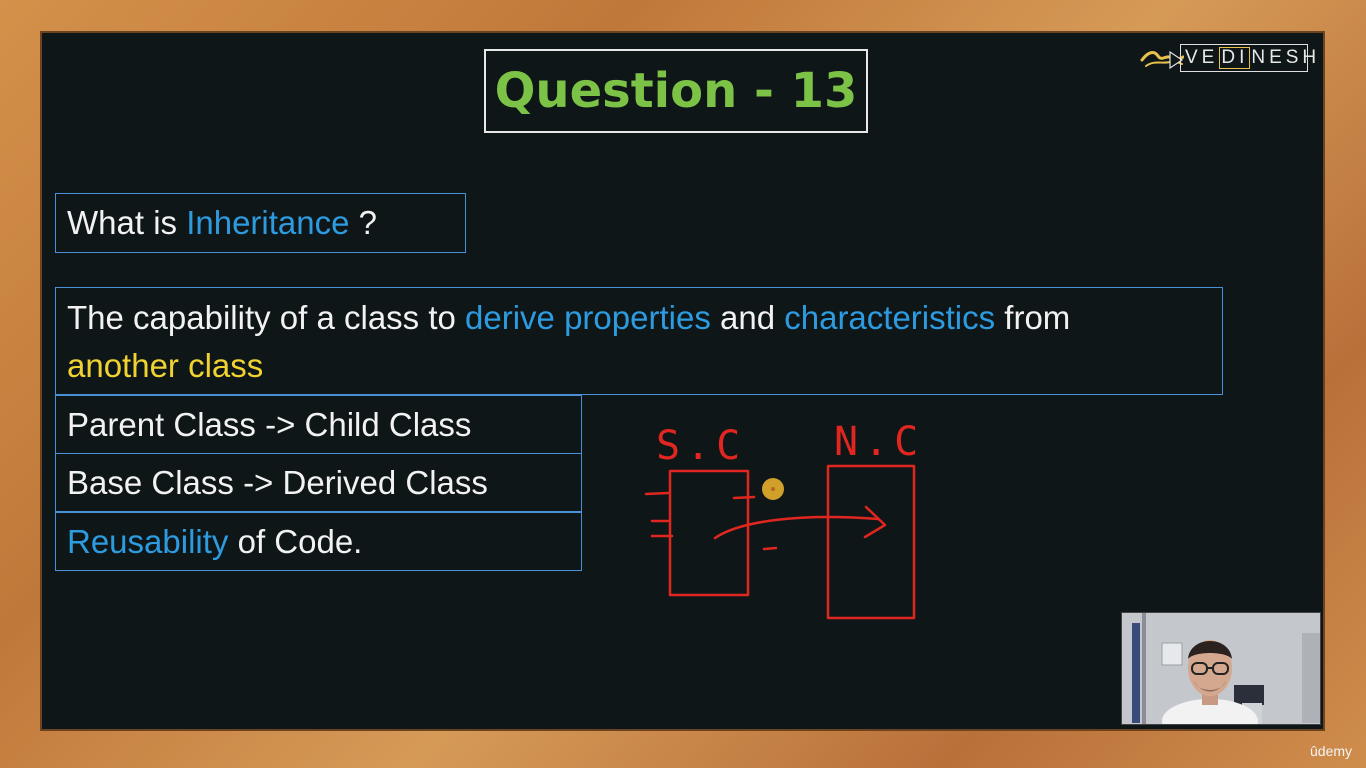  I want to click on question-lead: What is, so click(127, 222).